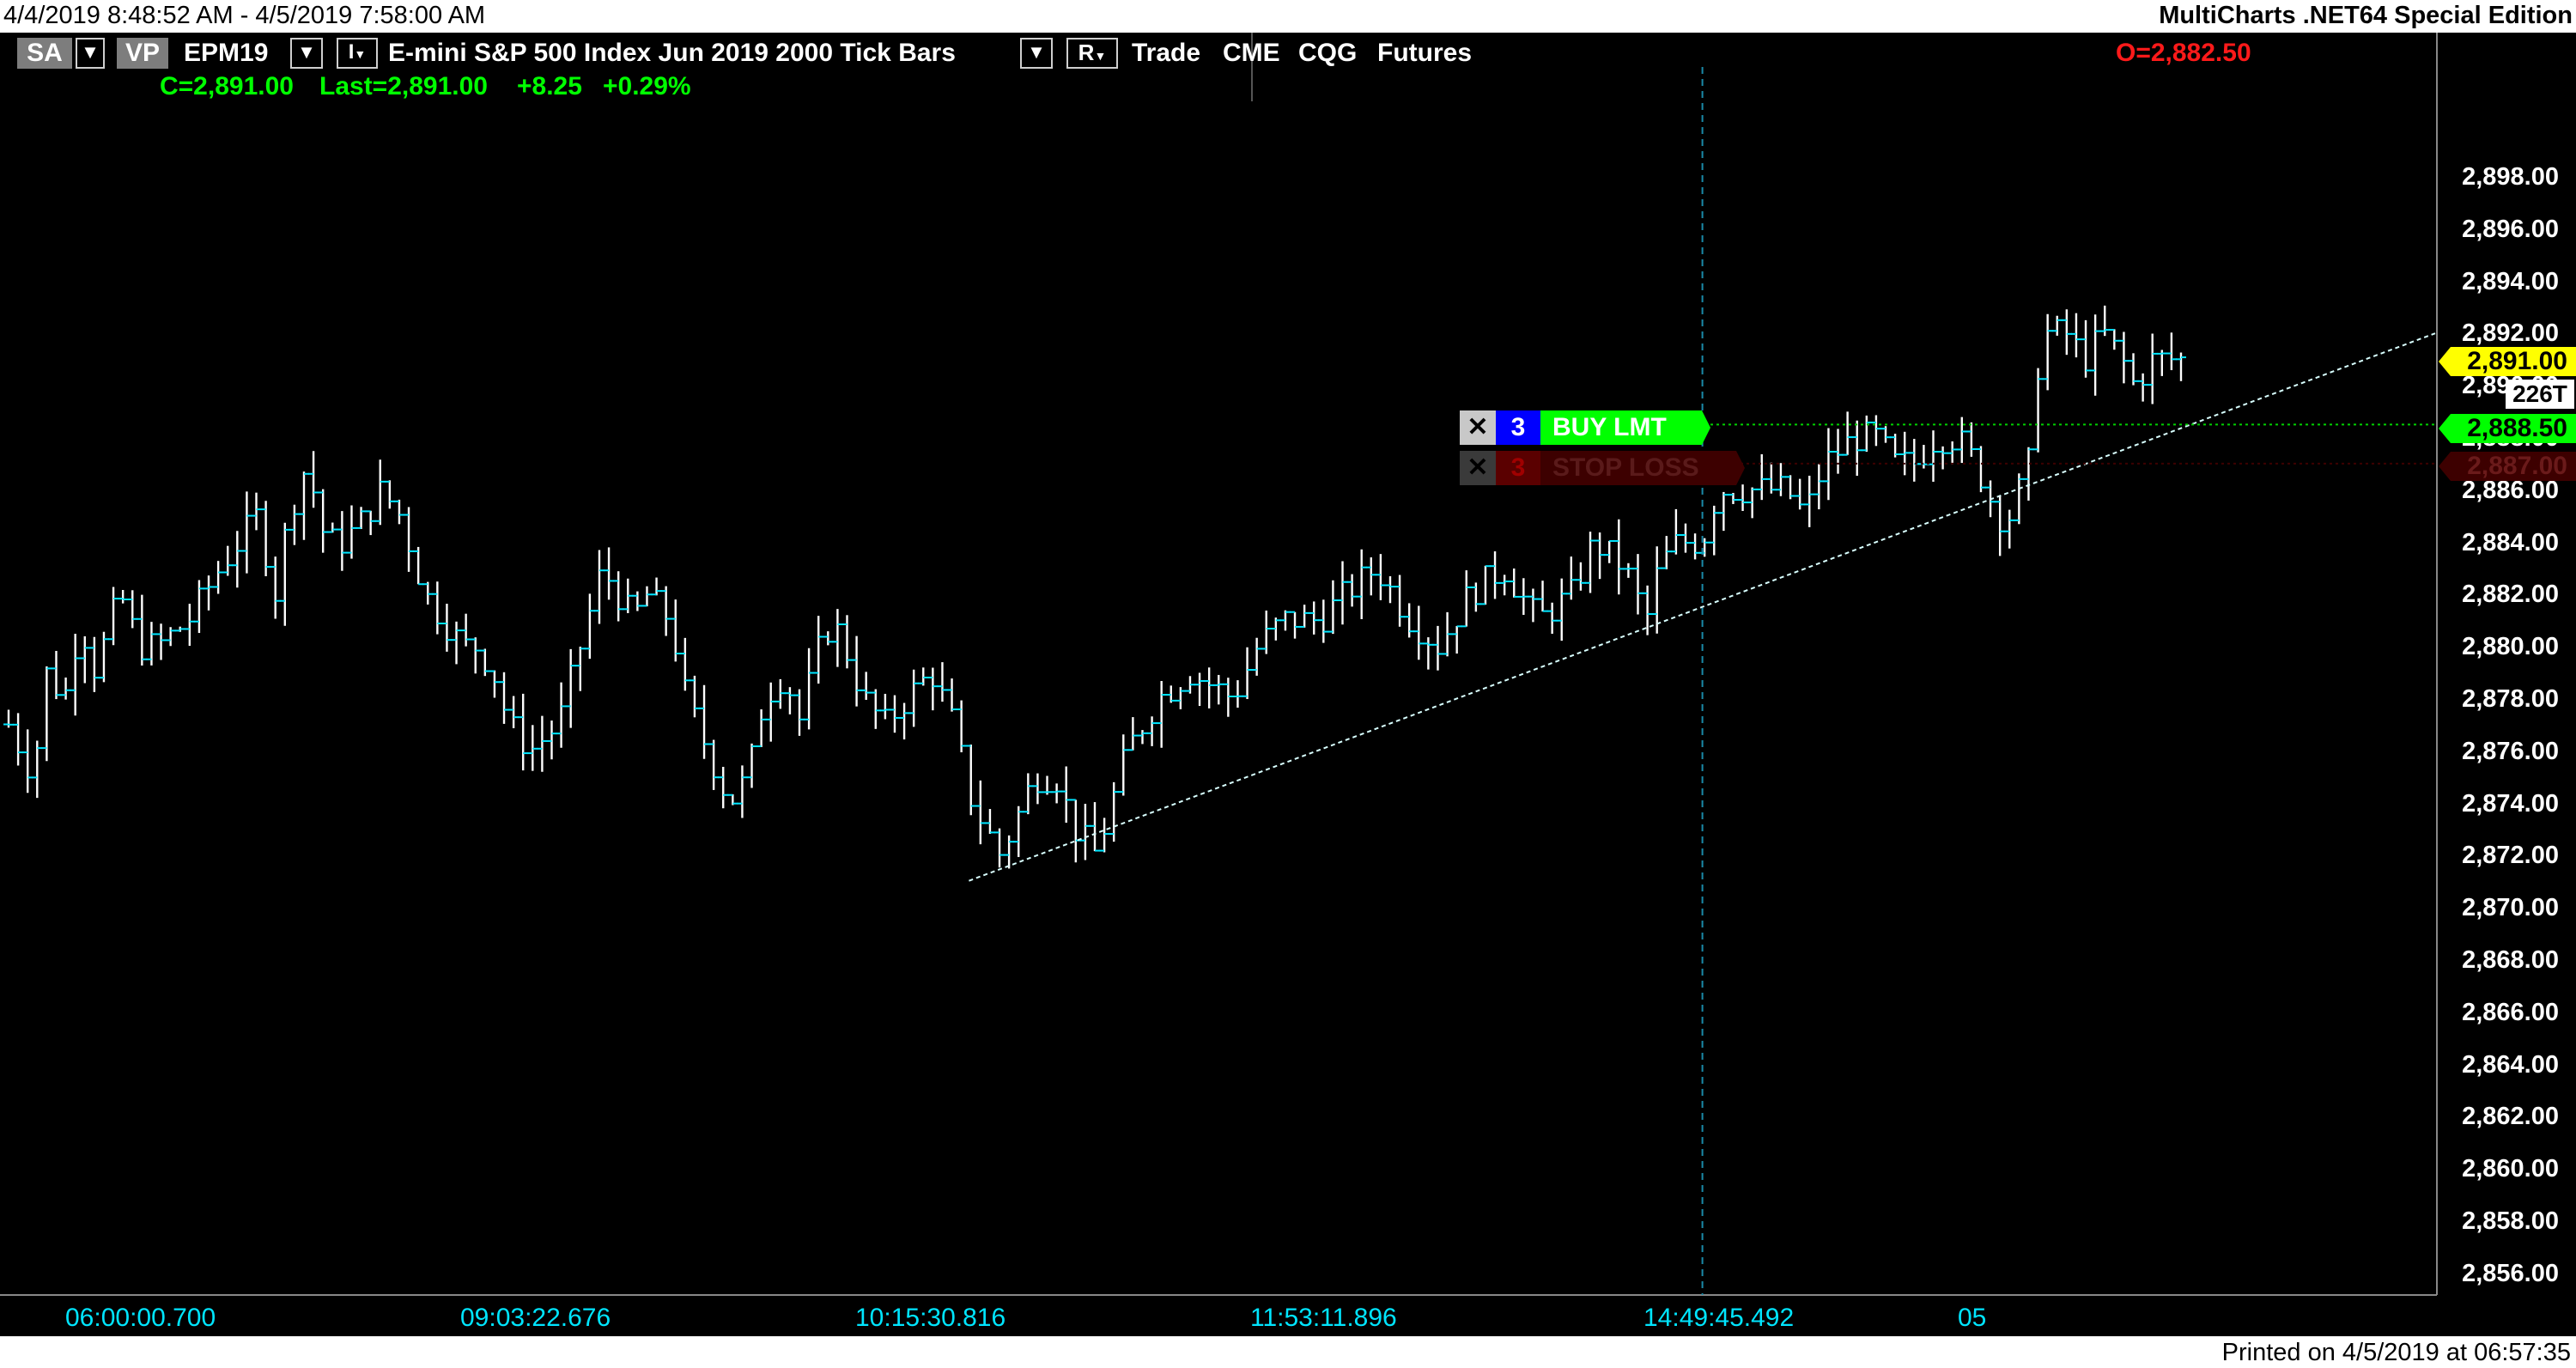 The width and height of the screenshot is (2576, 1368). Describe the element at coordinates (1100, 56) in the screenshot. I see `chevron-down-icon: ▼` at that location.